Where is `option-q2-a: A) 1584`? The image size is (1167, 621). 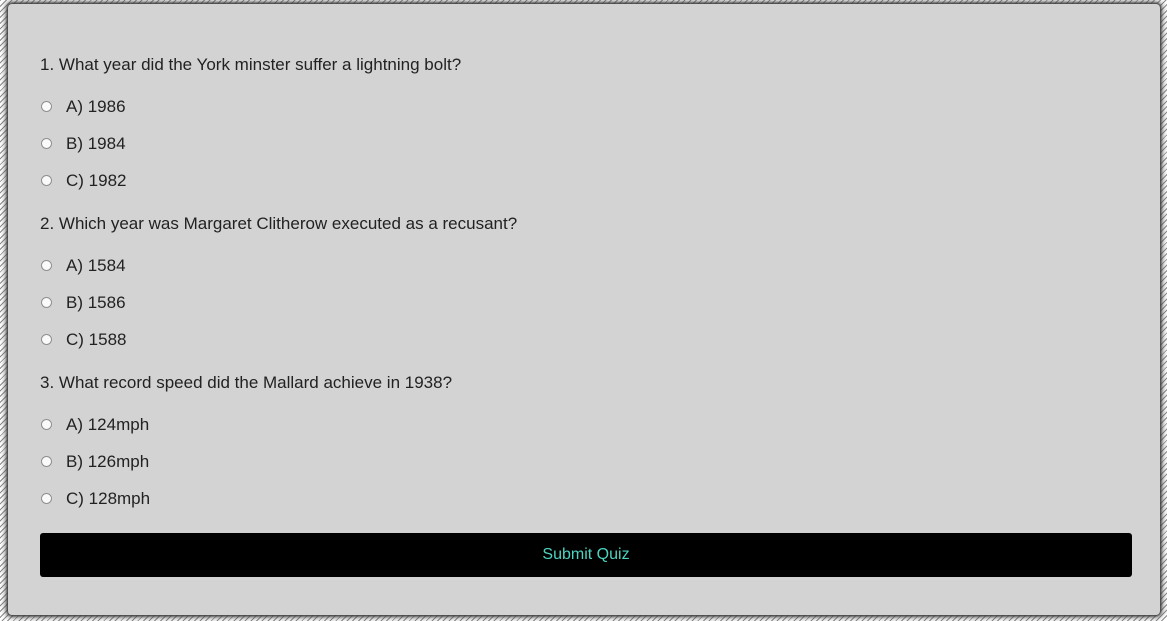
option-q2-a: A) 1584 is located at coordinates (586, 265).